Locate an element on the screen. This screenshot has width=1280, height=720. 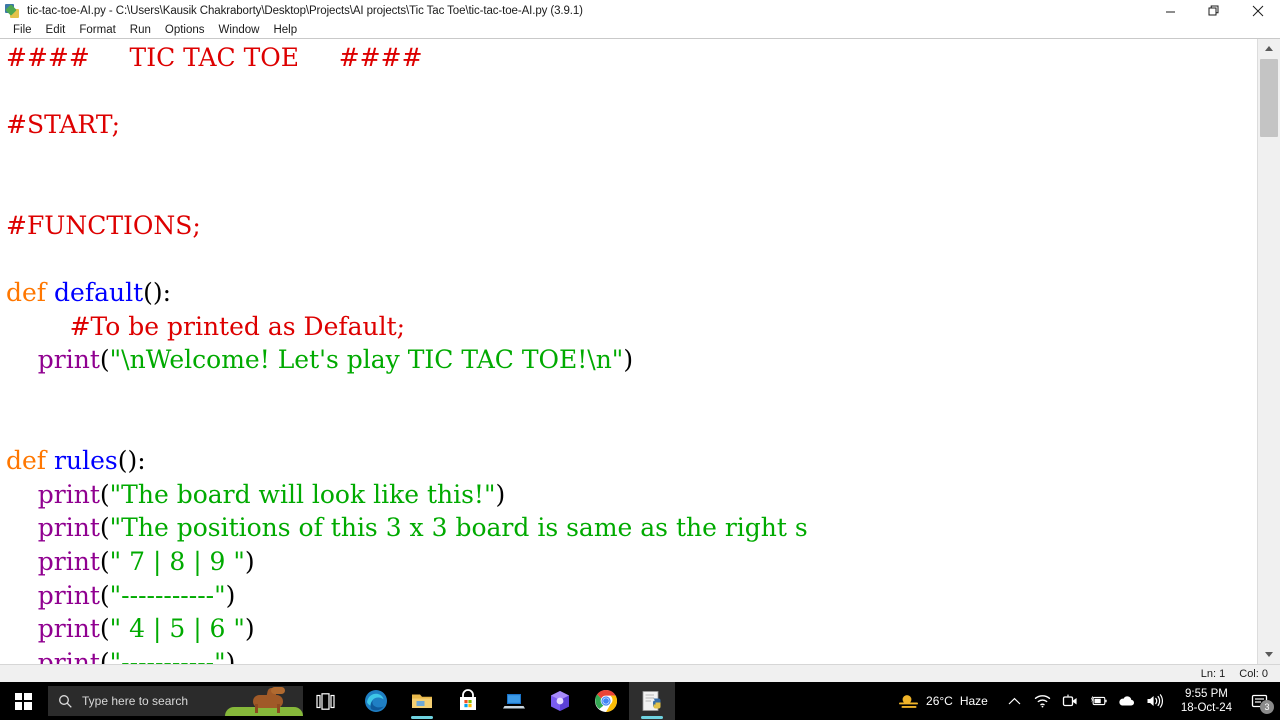
vertical-scrollbar is located at coordinates (1268, 351).